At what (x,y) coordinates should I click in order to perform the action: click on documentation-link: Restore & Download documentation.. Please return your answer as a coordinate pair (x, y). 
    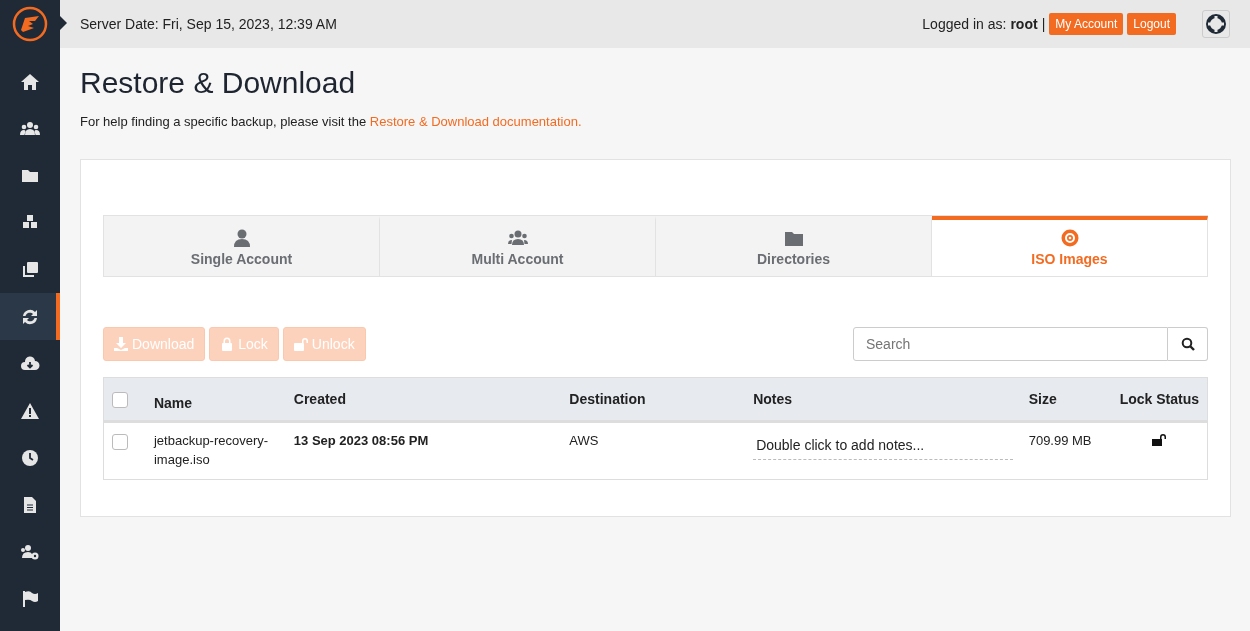
    Looking at the image, I should click on (475, 121).